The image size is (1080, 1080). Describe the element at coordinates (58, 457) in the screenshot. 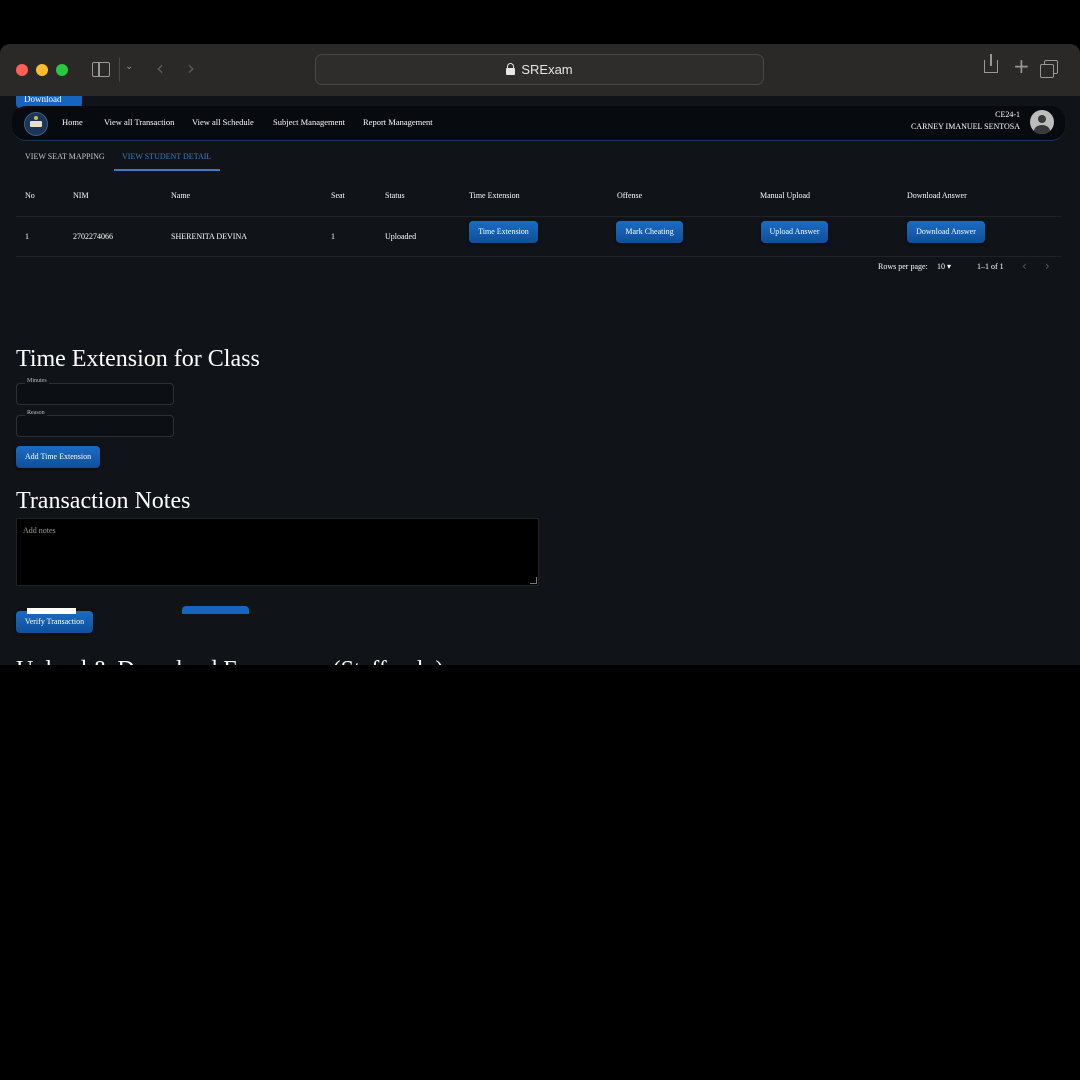

I see `add-time-extension-button: Add Time Extension` at that location.